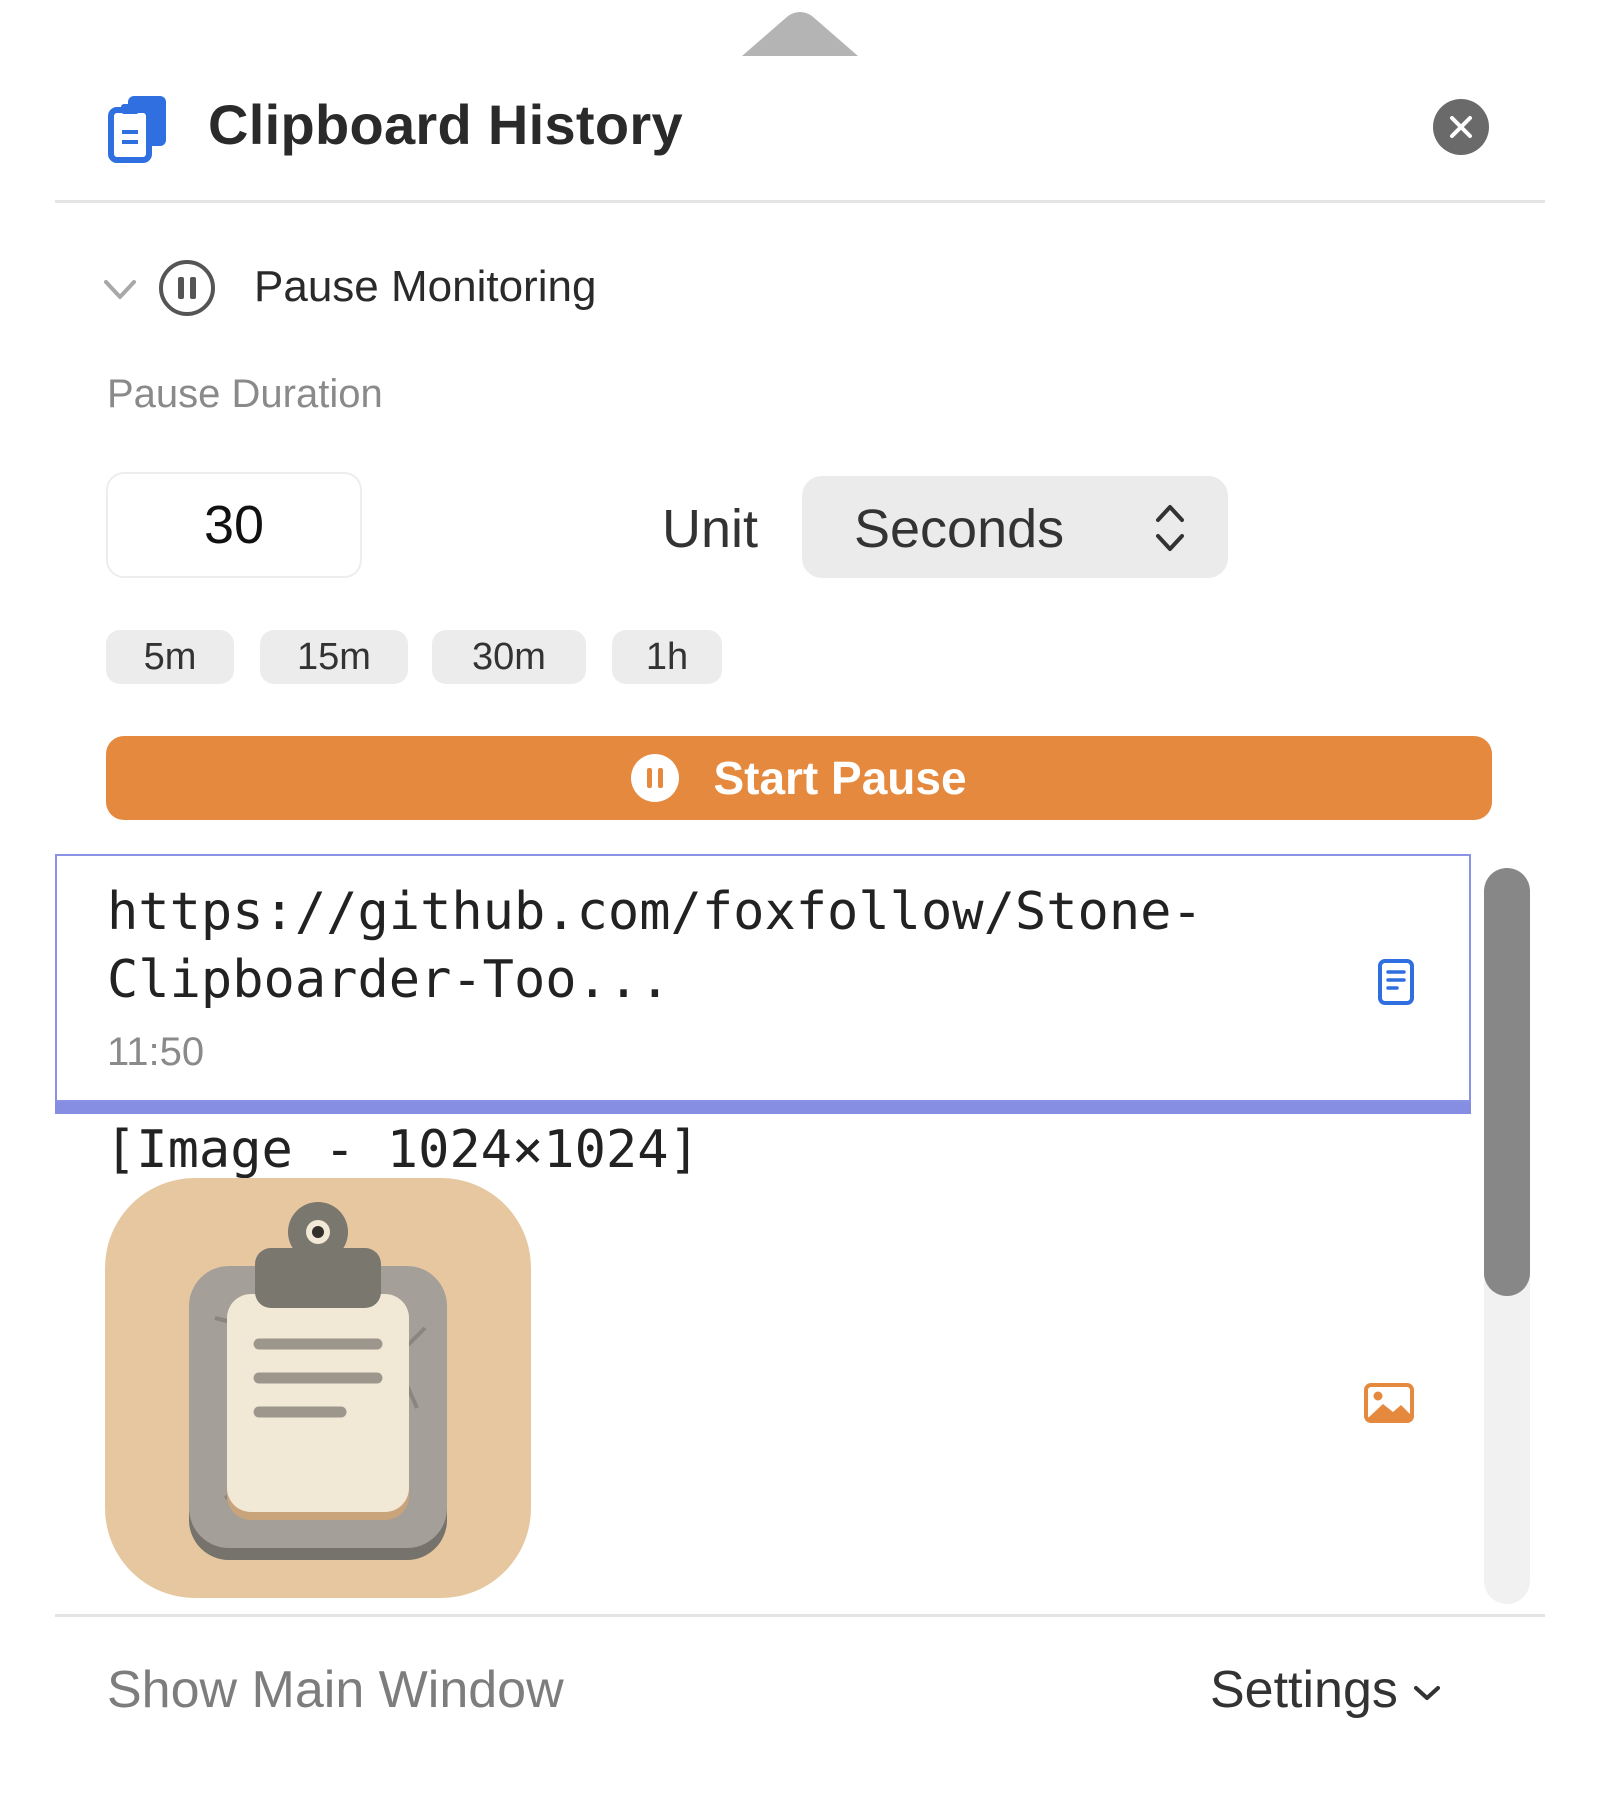  Describe the element at coordinates (1170, 528) in the screenshot. I see `up-down-chevron-icon` at that location.